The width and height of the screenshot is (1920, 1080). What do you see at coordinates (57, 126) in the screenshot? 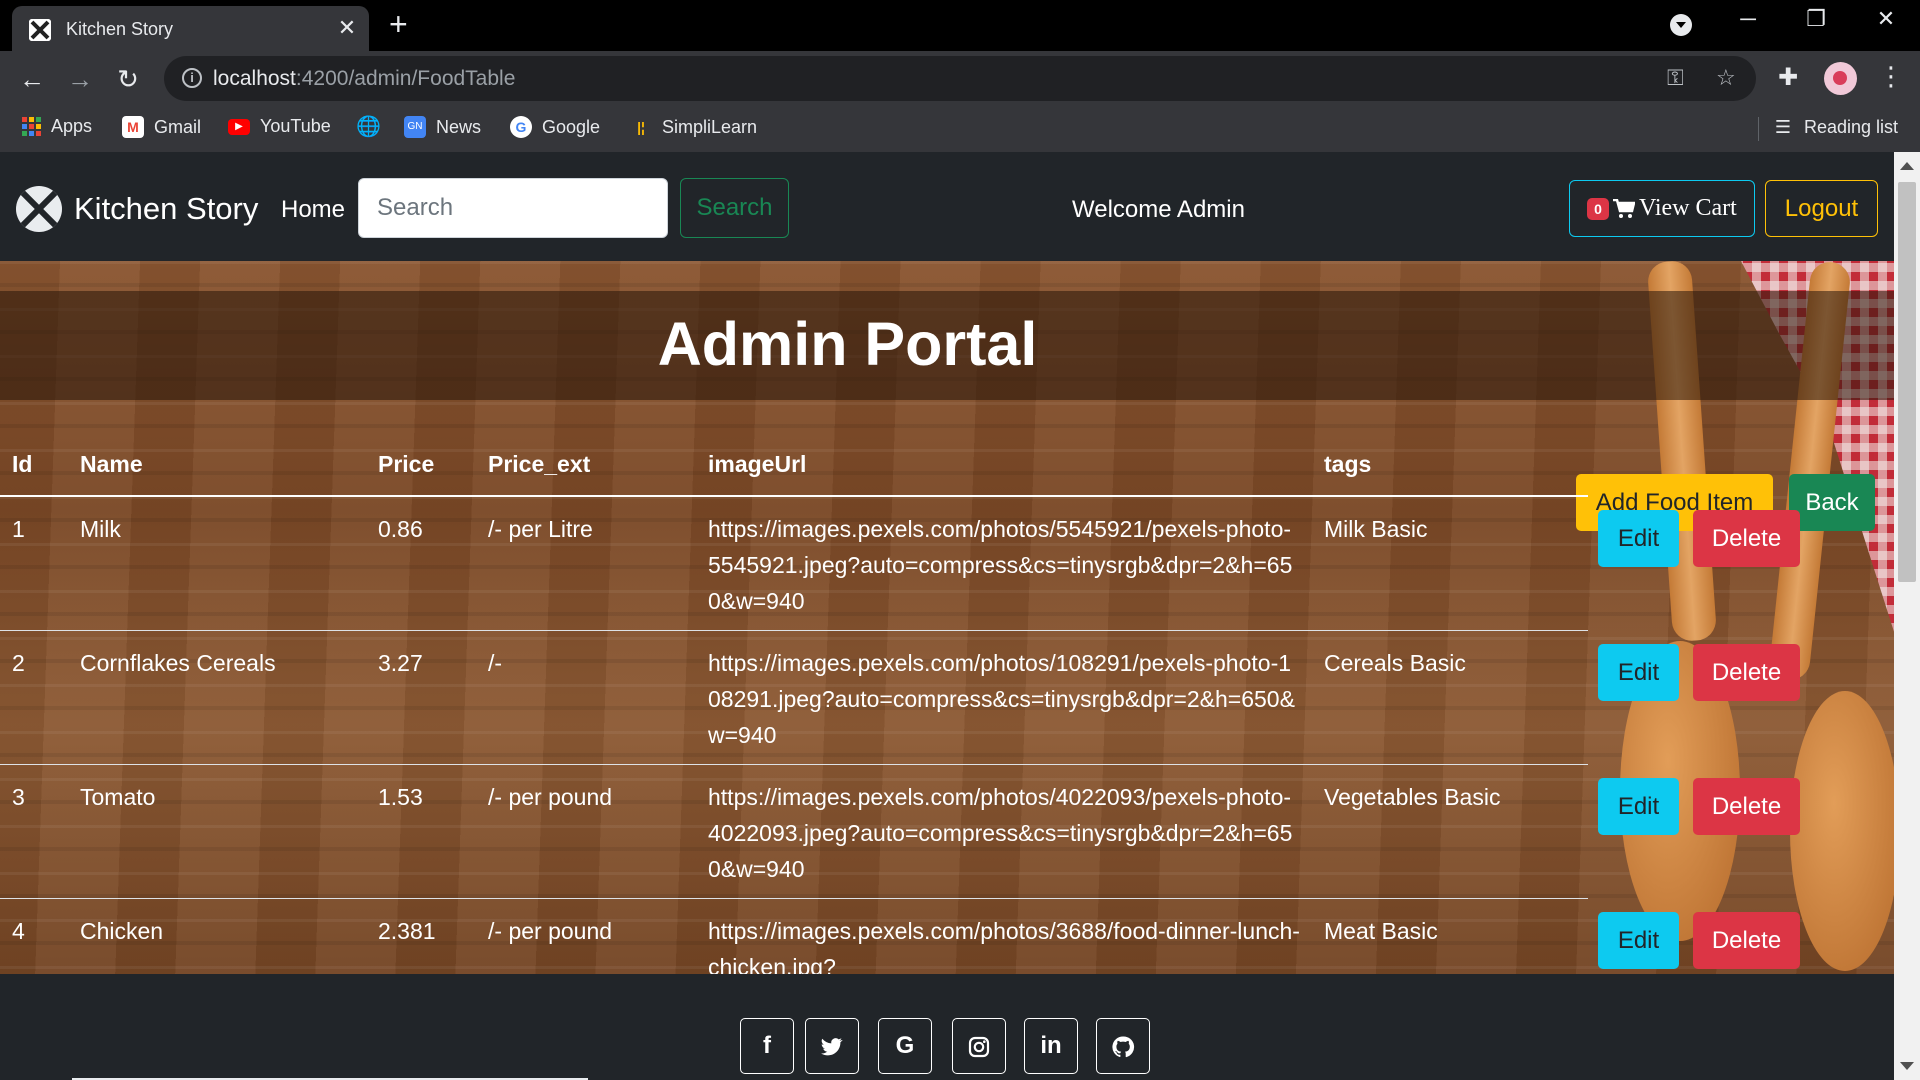
I see `bookmark-apps: Apps` at bounding box center [57, 126].